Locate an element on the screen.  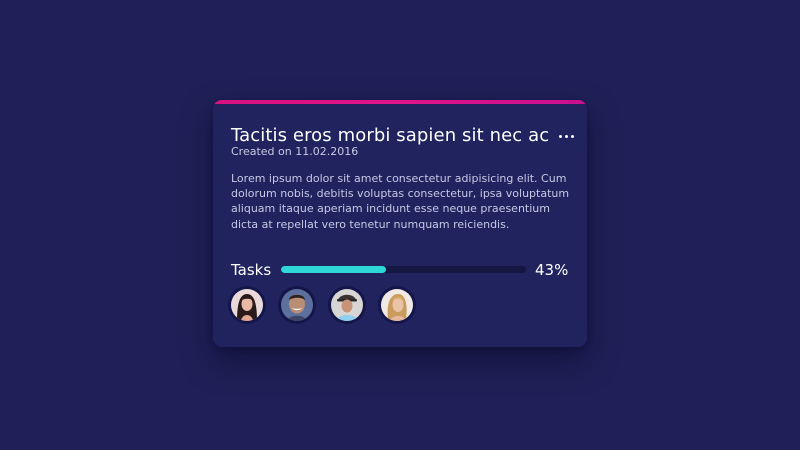
tasks-label: Tasks is located at coordinates (251, 270).